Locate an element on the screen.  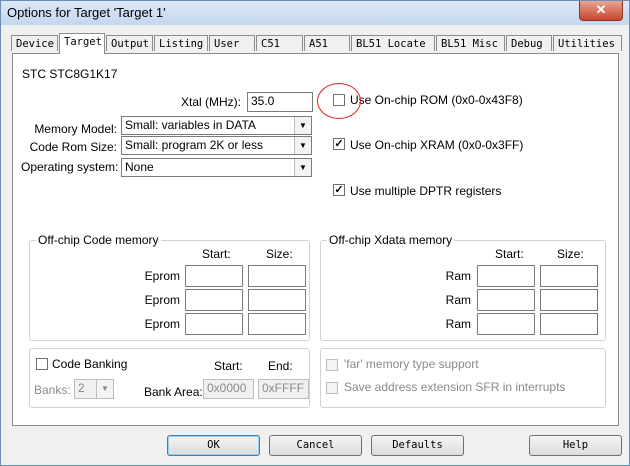
tab-target: Target is located at coordinates (82, 43).